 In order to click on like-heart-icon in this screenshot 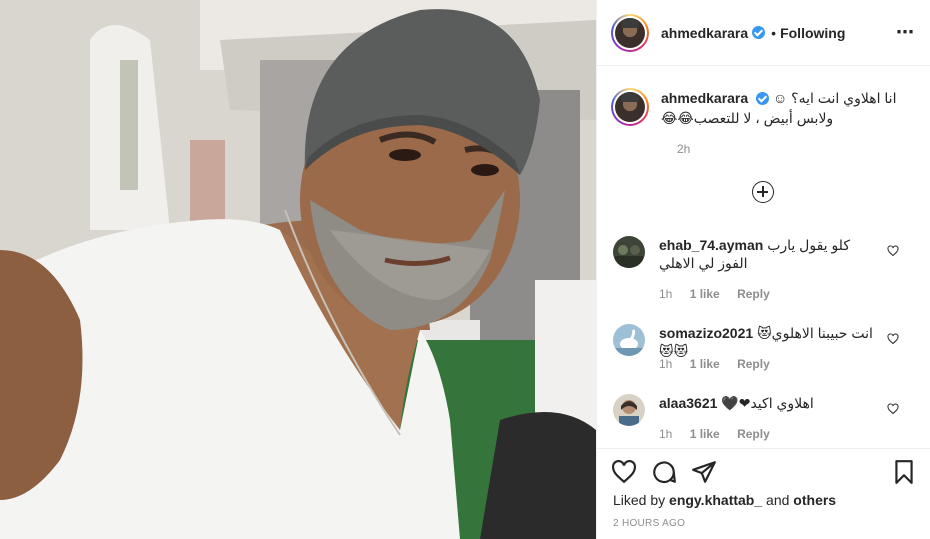, I will do `click(624, 472)`.